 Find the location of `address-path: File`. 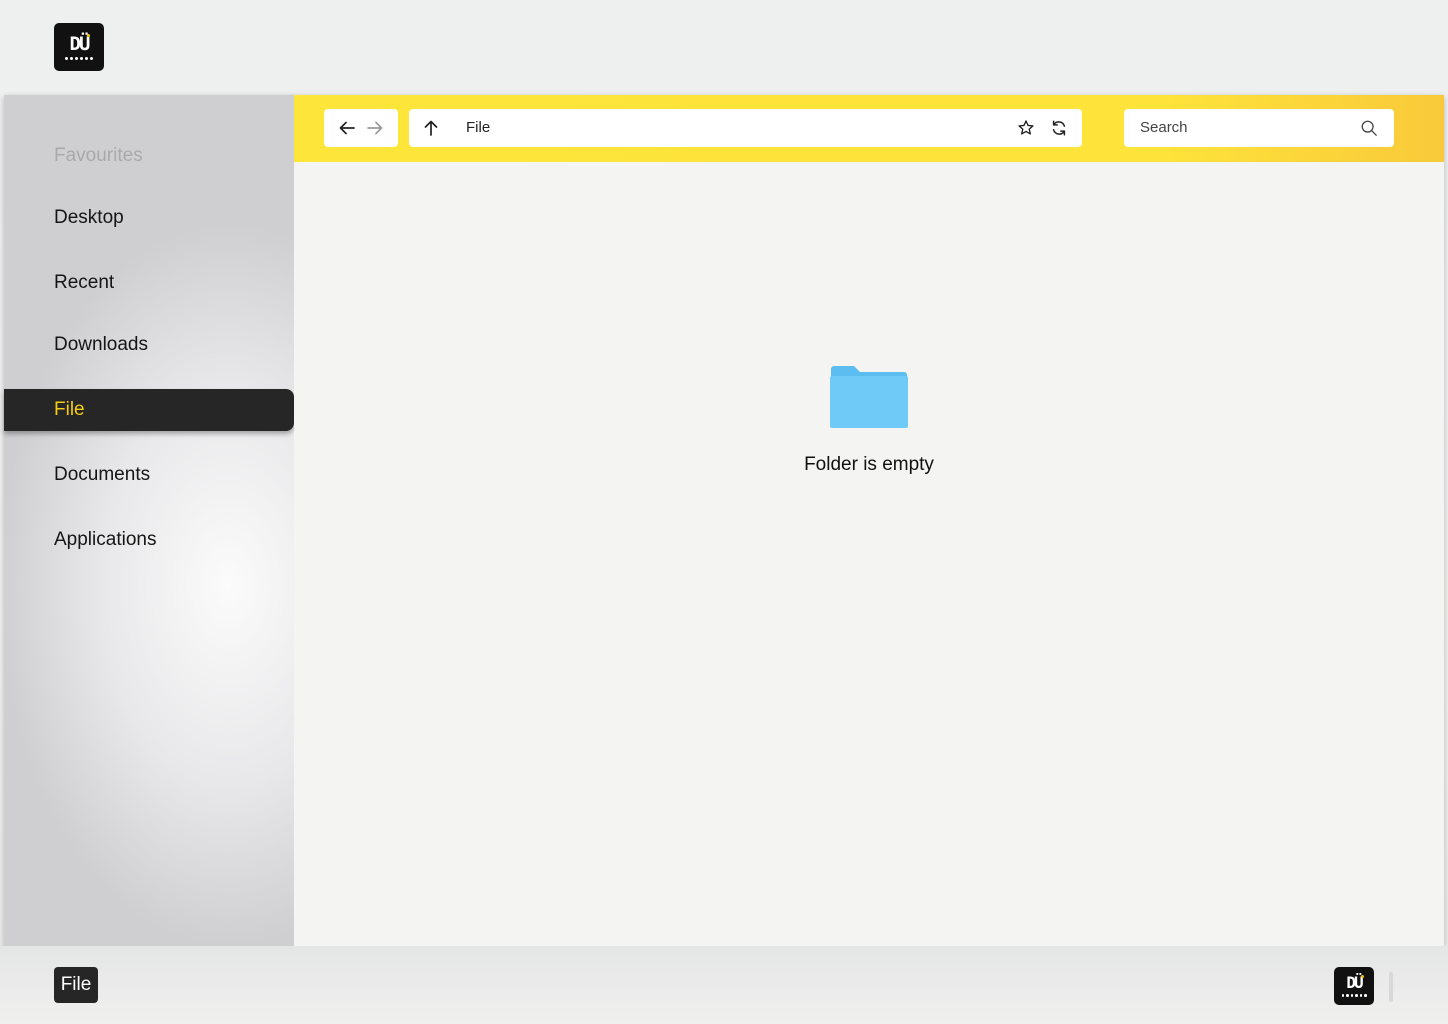

address-path: File is located at coordinates (478, 127).